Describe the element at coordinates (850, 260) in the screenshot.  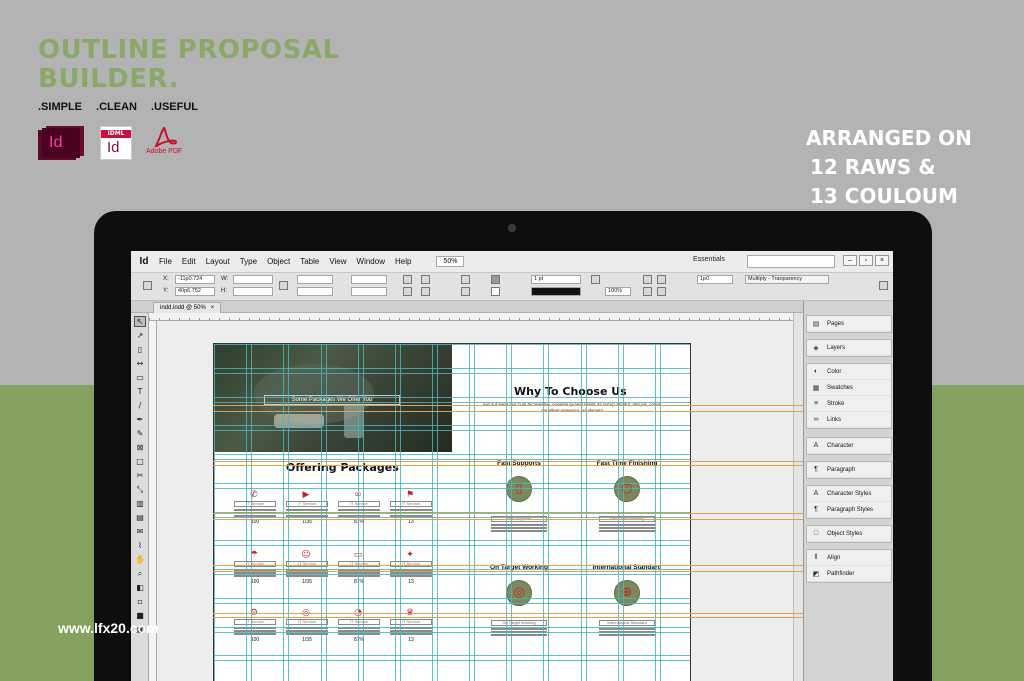
I see `minimize-button: –` at that location.